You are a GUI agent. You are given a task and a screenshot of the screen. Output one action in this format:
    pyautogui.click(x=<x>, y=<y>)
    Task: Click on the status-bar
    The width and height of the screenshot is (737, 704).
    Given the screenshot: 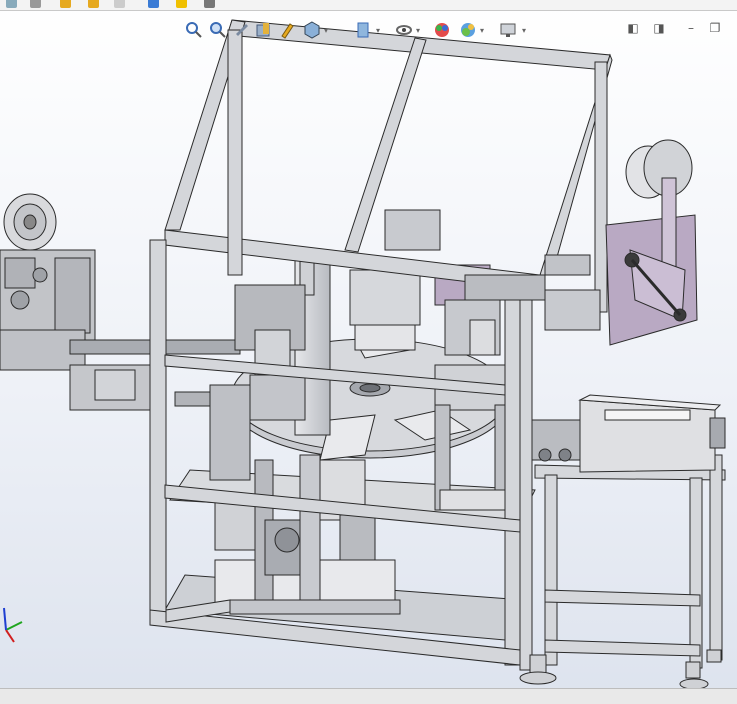 What is the action you would take?
    pyautogui.click(x=368, y=696)
    